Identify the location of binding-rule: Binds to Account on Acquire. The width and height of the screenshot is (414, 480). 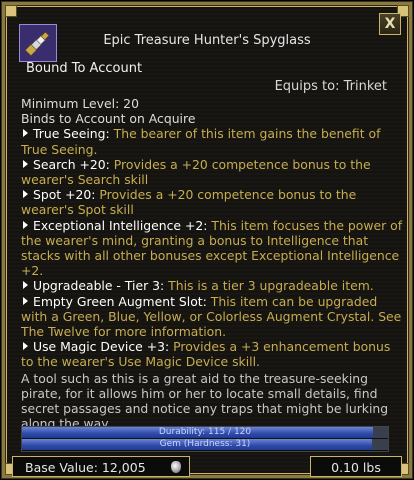
(108, 119).